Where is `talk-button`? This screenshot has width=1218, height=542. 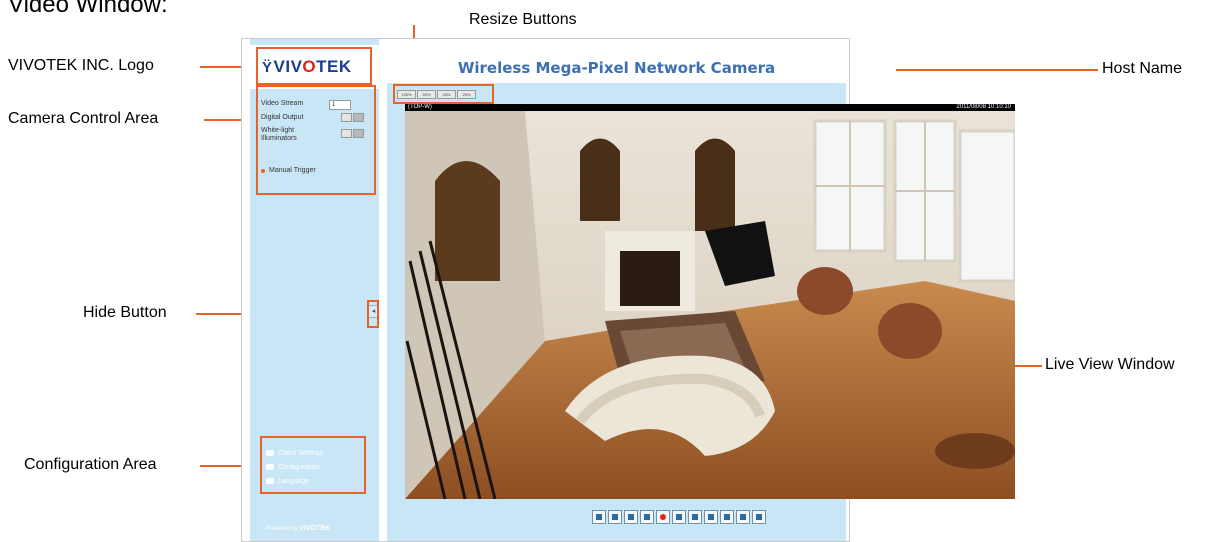 talk-button is located at coordinates (711, 517).